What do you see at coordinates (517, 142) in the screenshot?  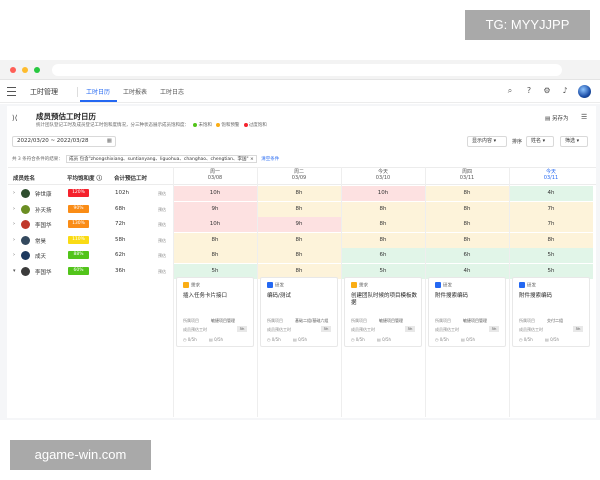 I see `sort-label: 排序` at bounding box center [517, 142].